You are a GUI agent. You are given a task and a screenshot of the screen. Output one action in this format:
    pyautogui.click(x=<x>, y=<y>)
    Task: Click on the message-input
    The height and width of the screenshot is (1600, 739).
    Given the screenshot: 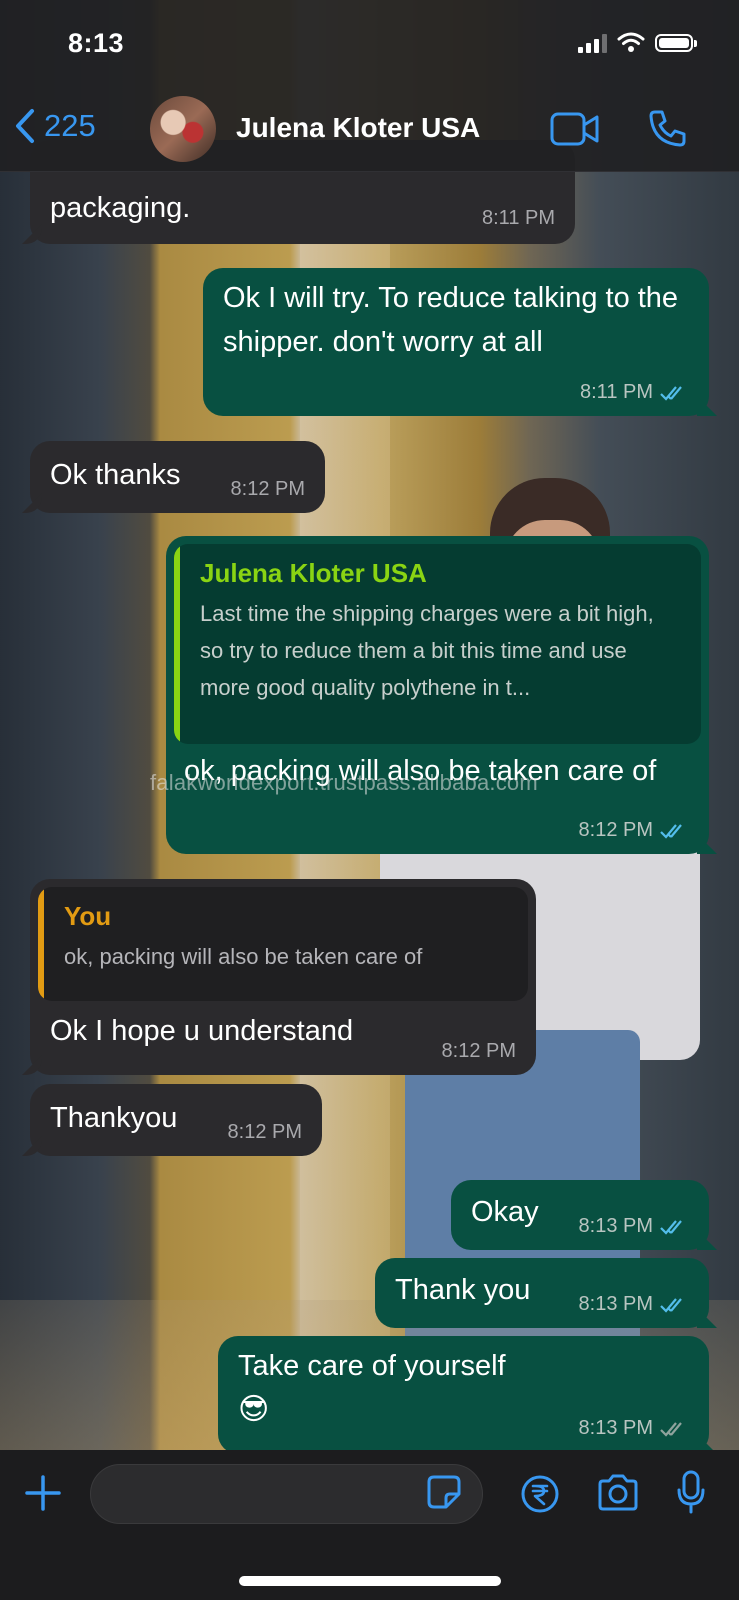 What is the action you would take?
    pyautogui.click(x=286, y=1494)
    